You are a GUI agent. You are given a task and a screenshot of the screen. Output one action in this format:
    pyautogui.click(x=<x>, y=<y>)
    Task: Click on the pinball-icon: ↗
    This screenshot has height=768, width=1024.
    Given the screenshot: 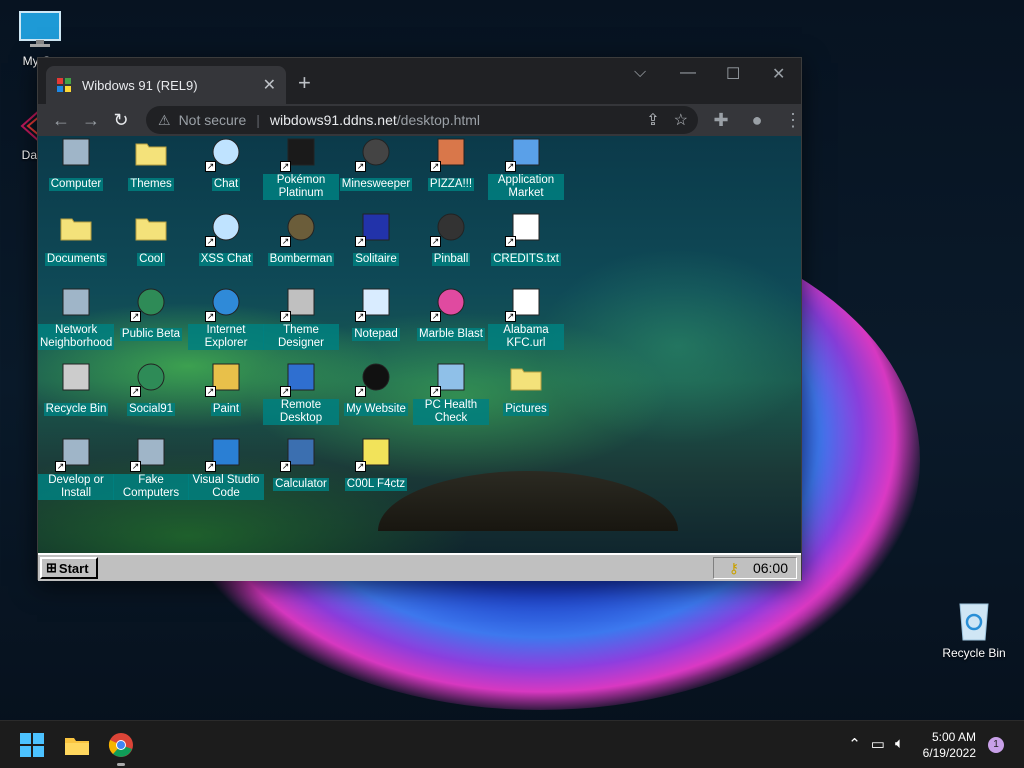 What is the action you would take?
    pyautogui.click(x=449, y=229)
    